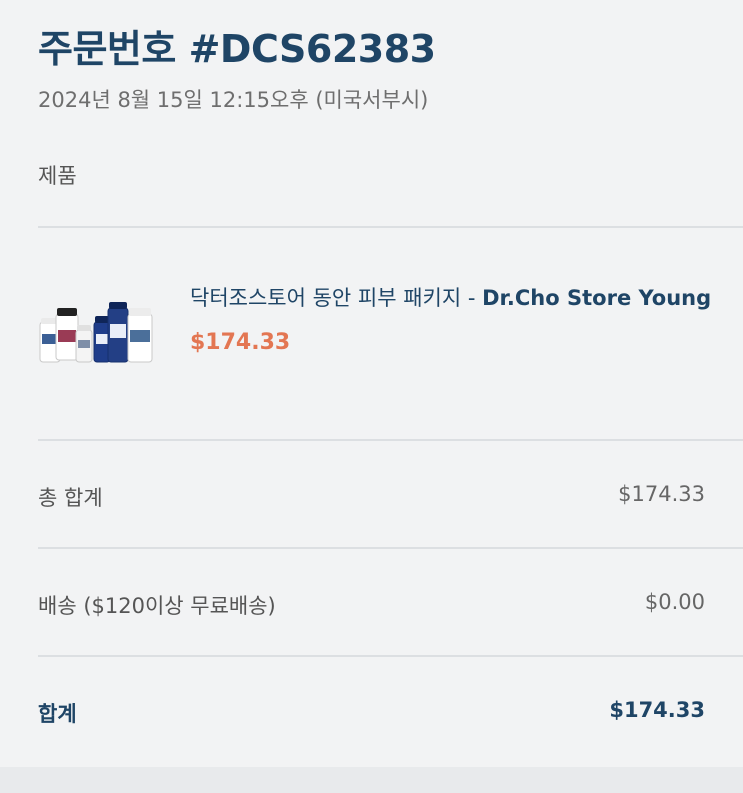 The height and width of the screenshot is (793, 743). I want to click on total-label: 합계, so click(57, 714).